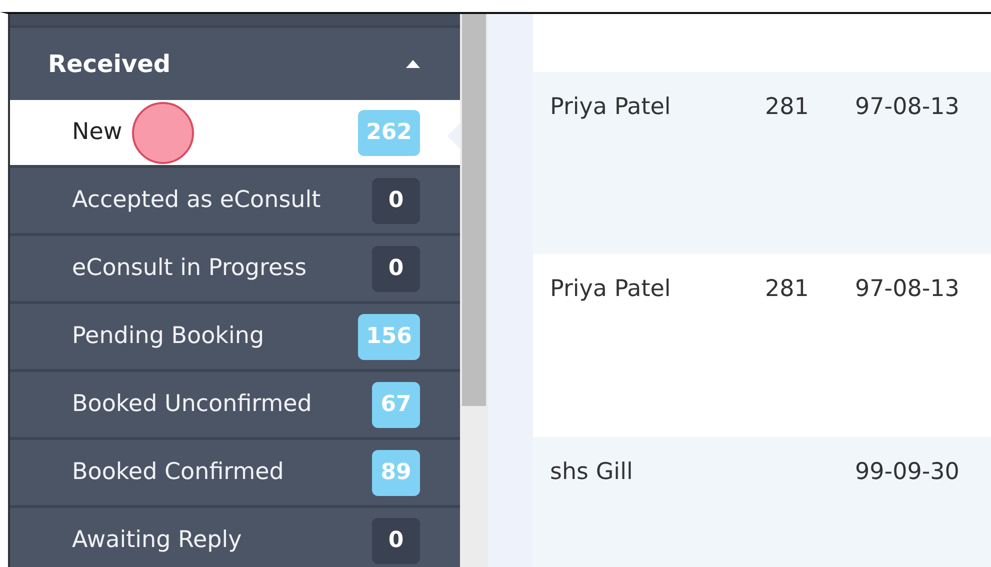 Image resolution: width=991 pixels, height=567 pixels. I want to click on item-label: Accepted as eConsult, so click(196, 201).